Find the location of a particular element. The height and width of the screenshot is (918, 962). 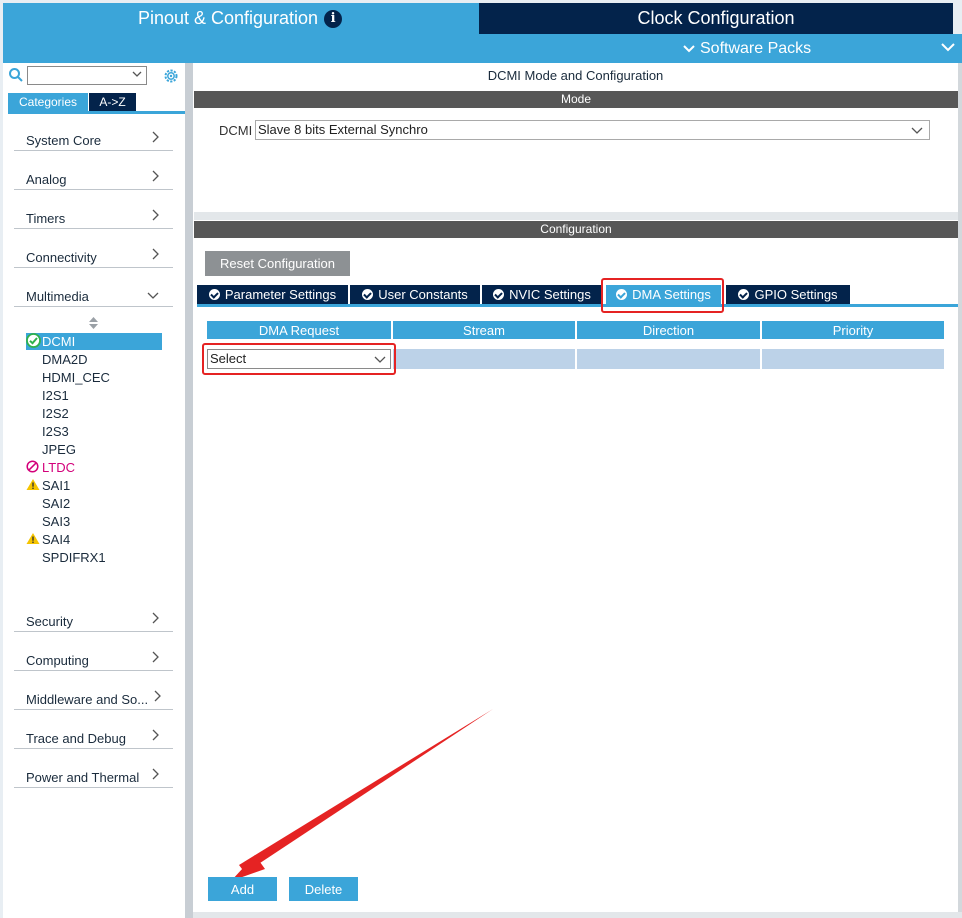

tab-user-constants: User Constants is located at coordinates (415, 294).